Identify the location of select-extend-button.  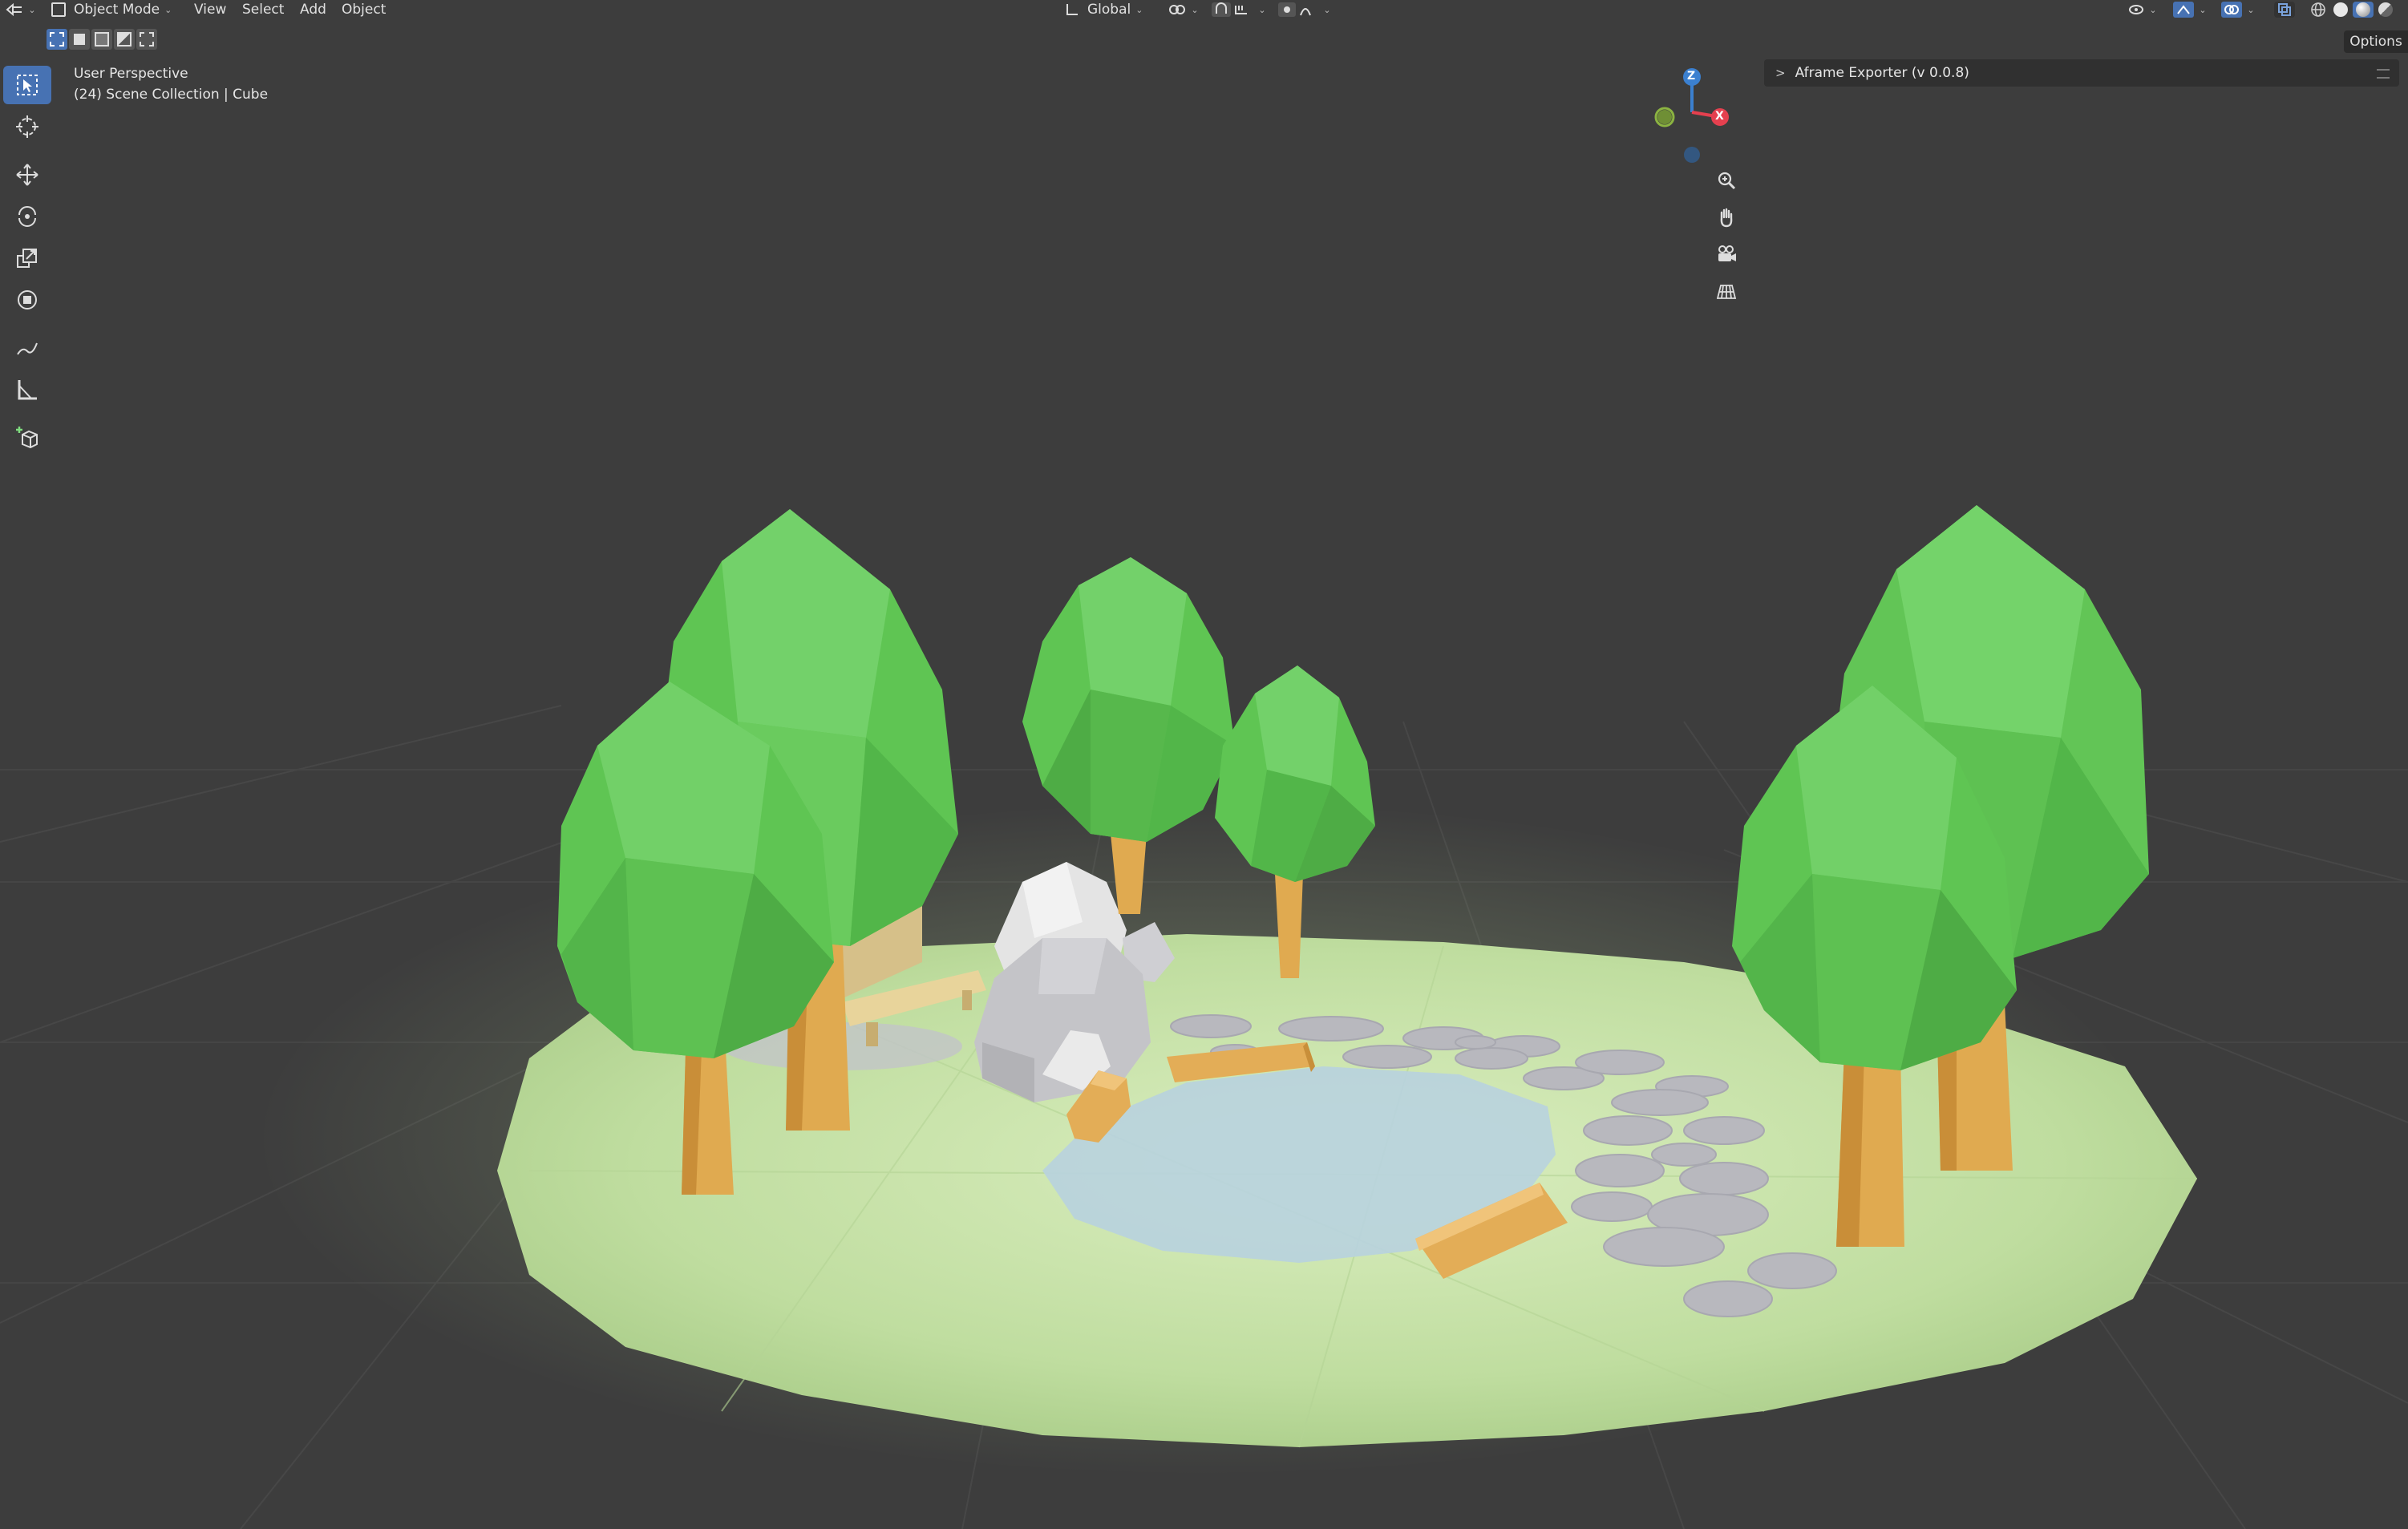
(79, 40).